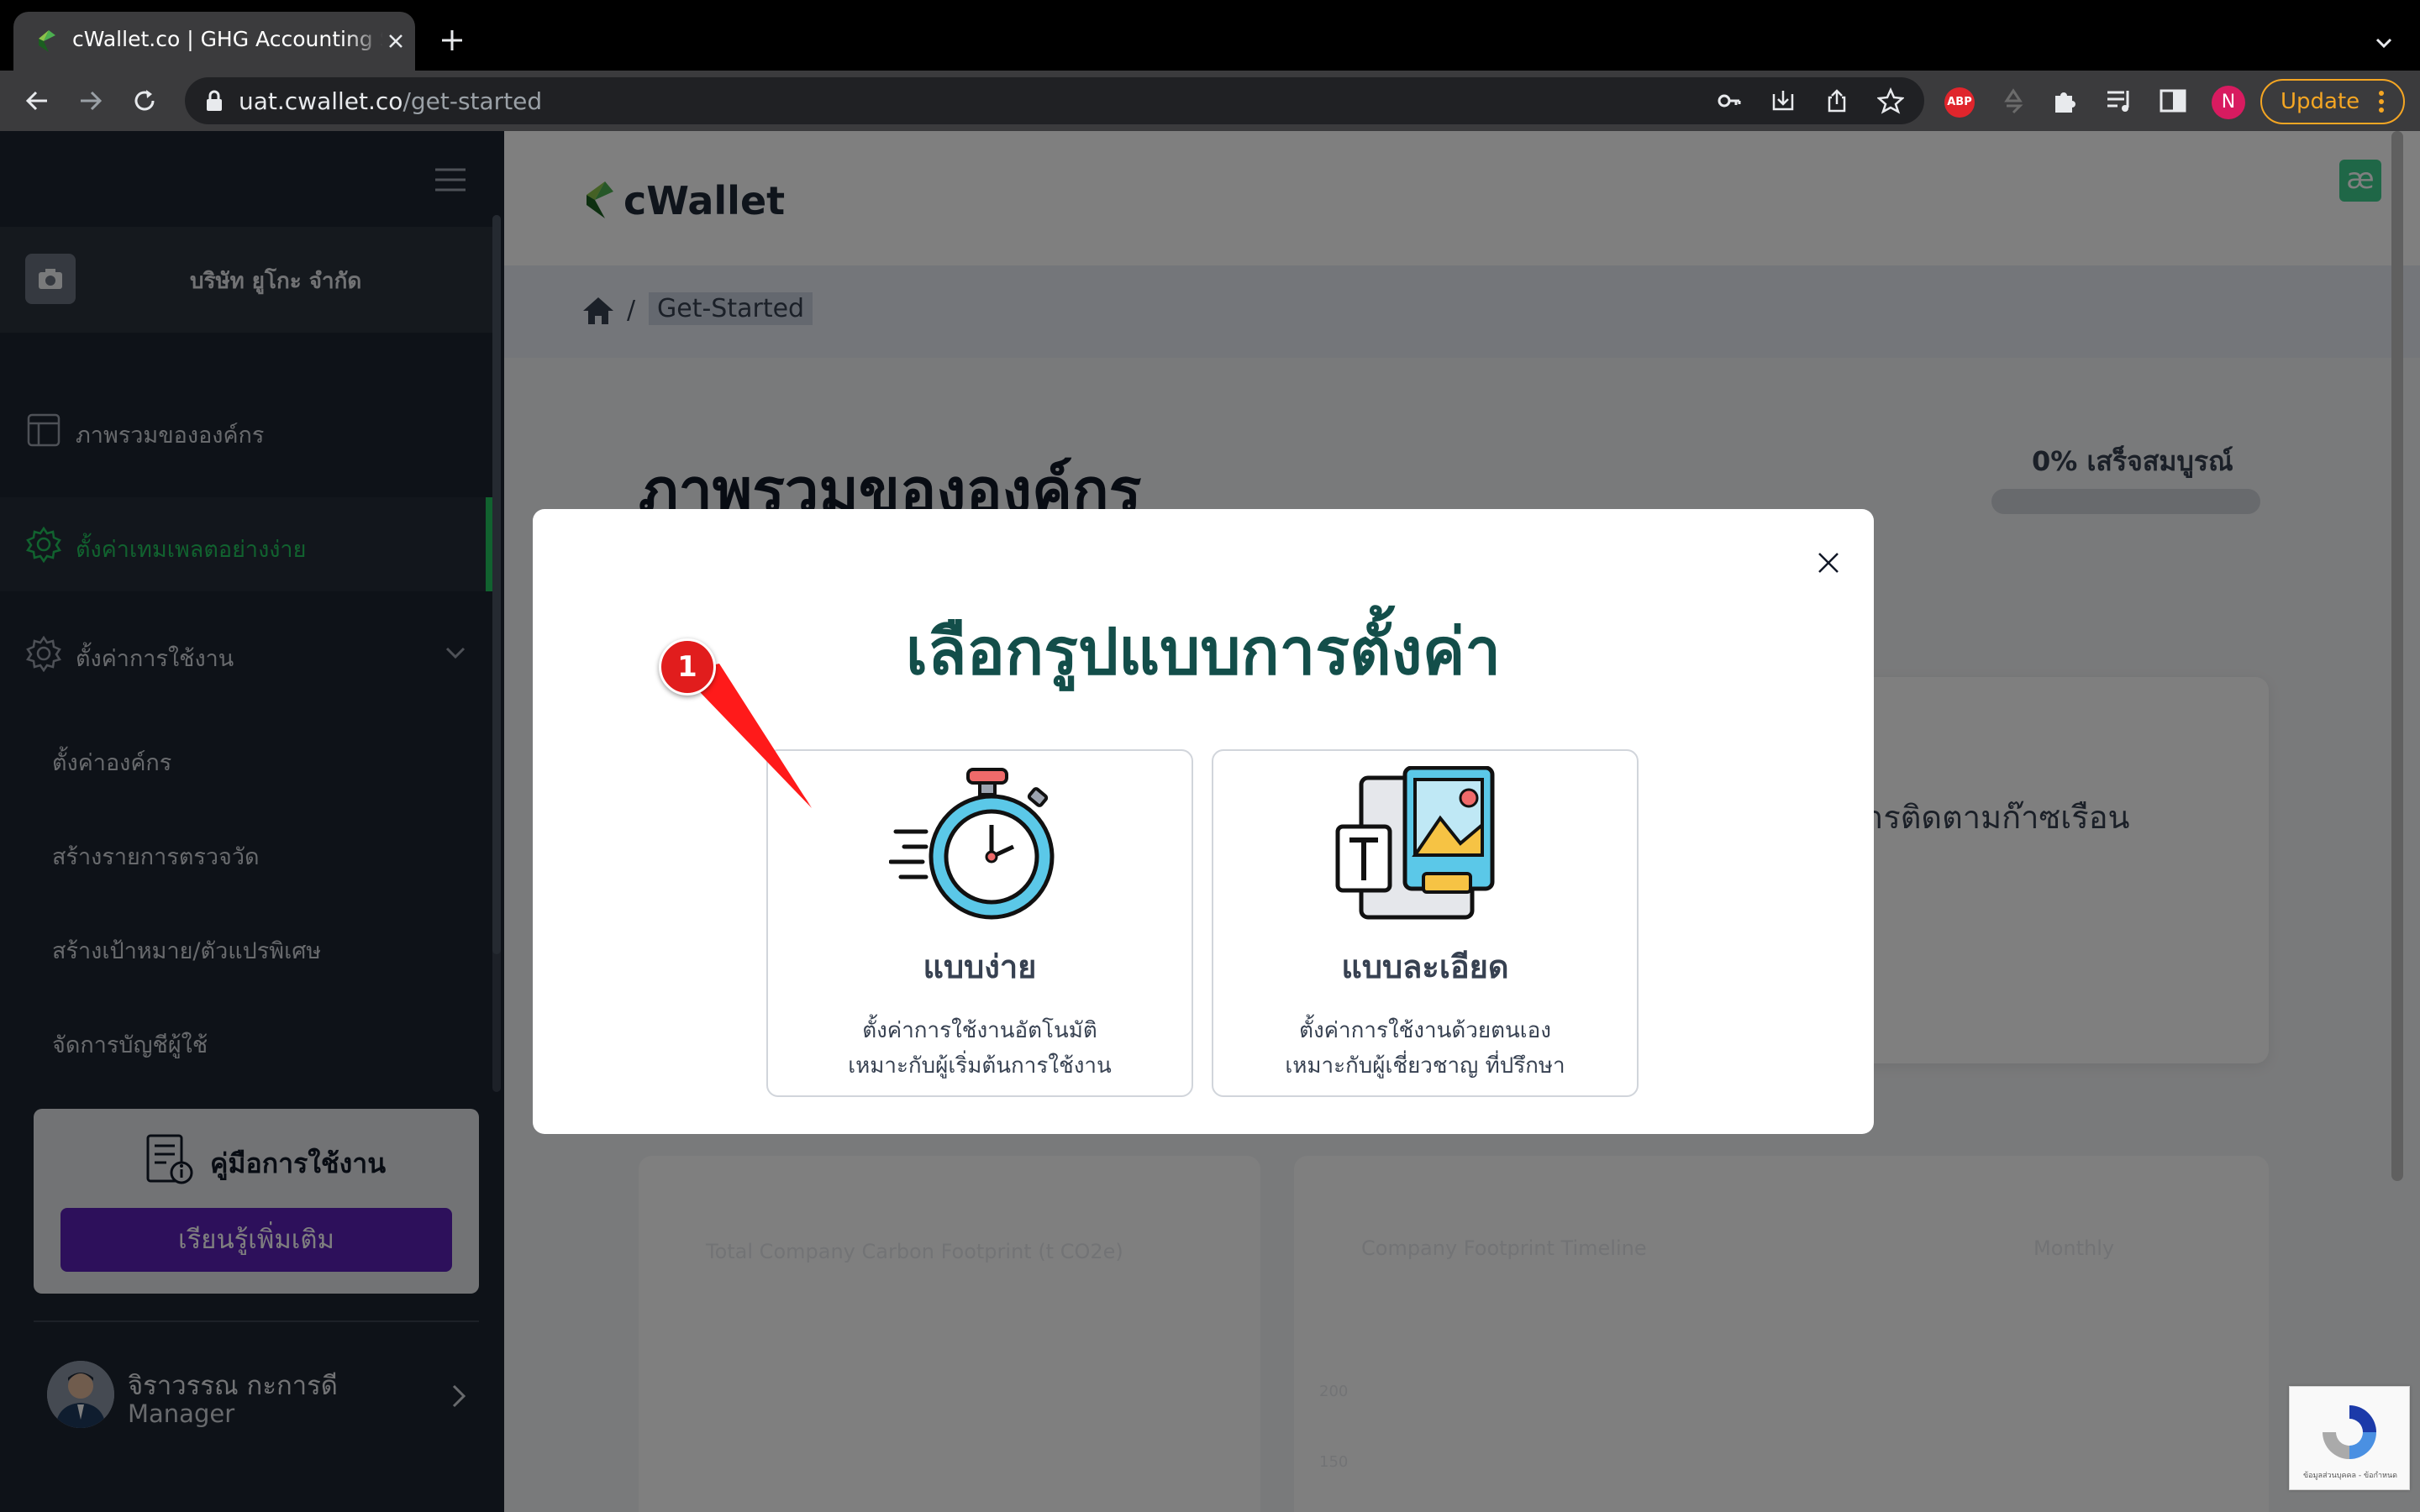  I want to click on url-text: uat.cwallet.co/get-started, so click(390, 101).